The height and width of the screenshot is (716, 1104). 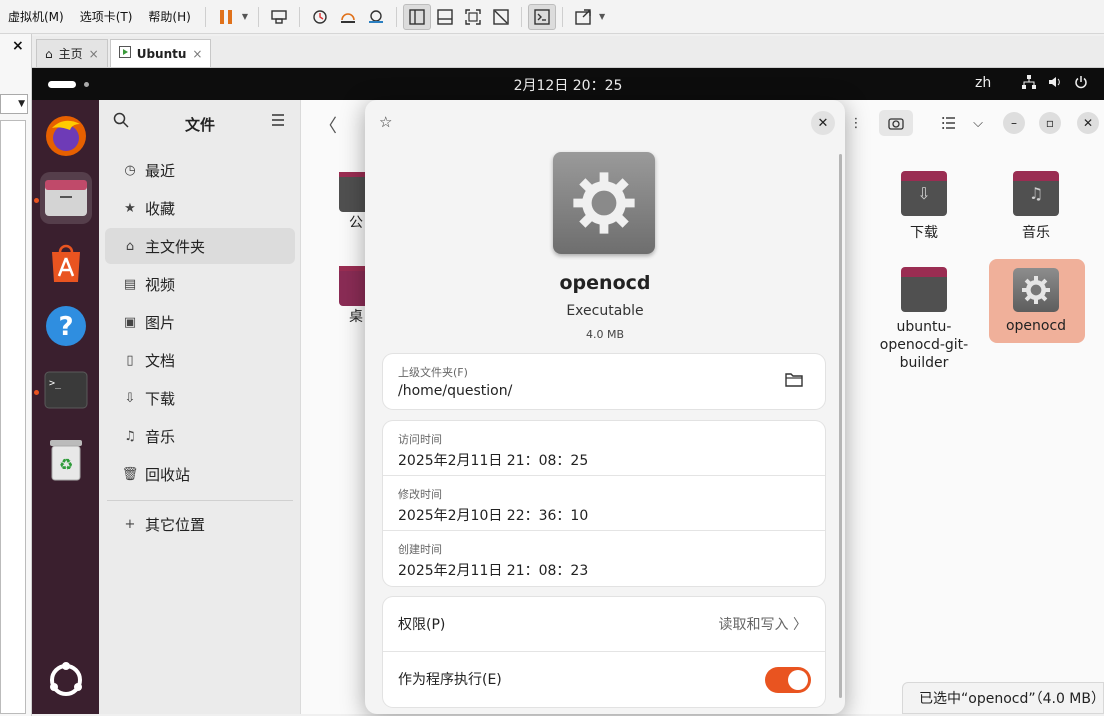 What do you see at coordinates (605, 311) in the screenshot?
I see `file-type: Executable` at bounding box center [605, 311].